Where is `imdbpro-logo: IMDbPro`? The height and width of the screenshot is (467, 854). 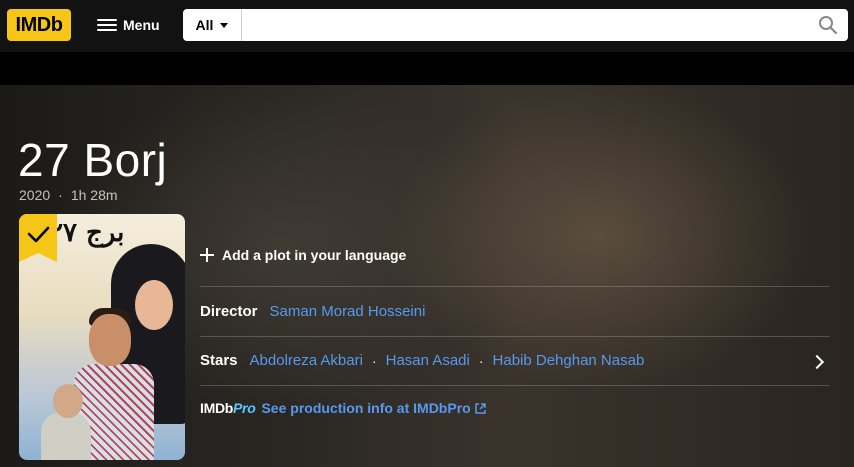
imdbpro-logo: IMDbPro is located at coordinates (228, 408).